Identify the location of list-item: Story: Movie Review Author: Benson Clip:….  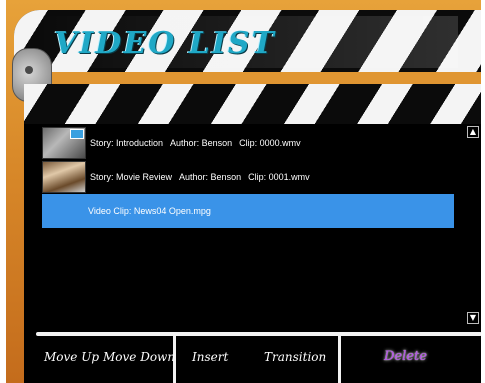
(248, 177).